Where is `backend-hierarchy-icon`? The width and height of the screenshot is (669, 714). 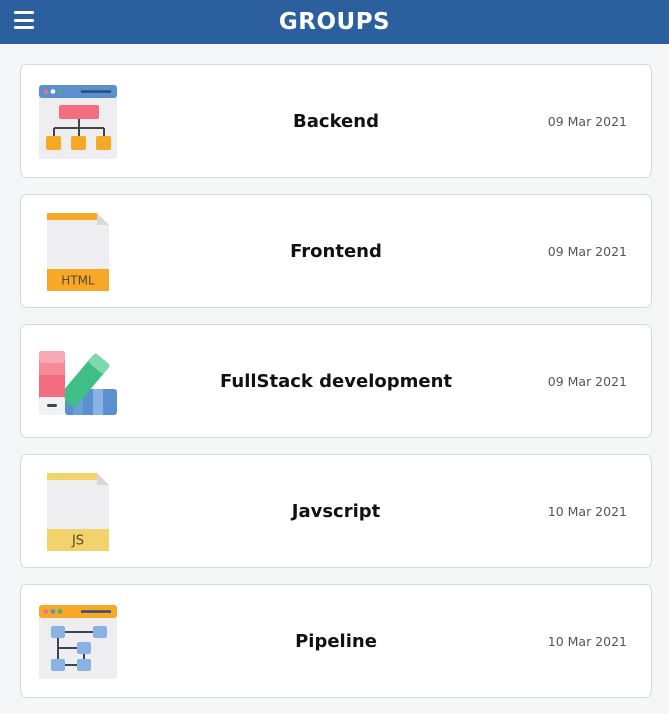
backend-hierarchy-icon is located at coordinates (78, 122).